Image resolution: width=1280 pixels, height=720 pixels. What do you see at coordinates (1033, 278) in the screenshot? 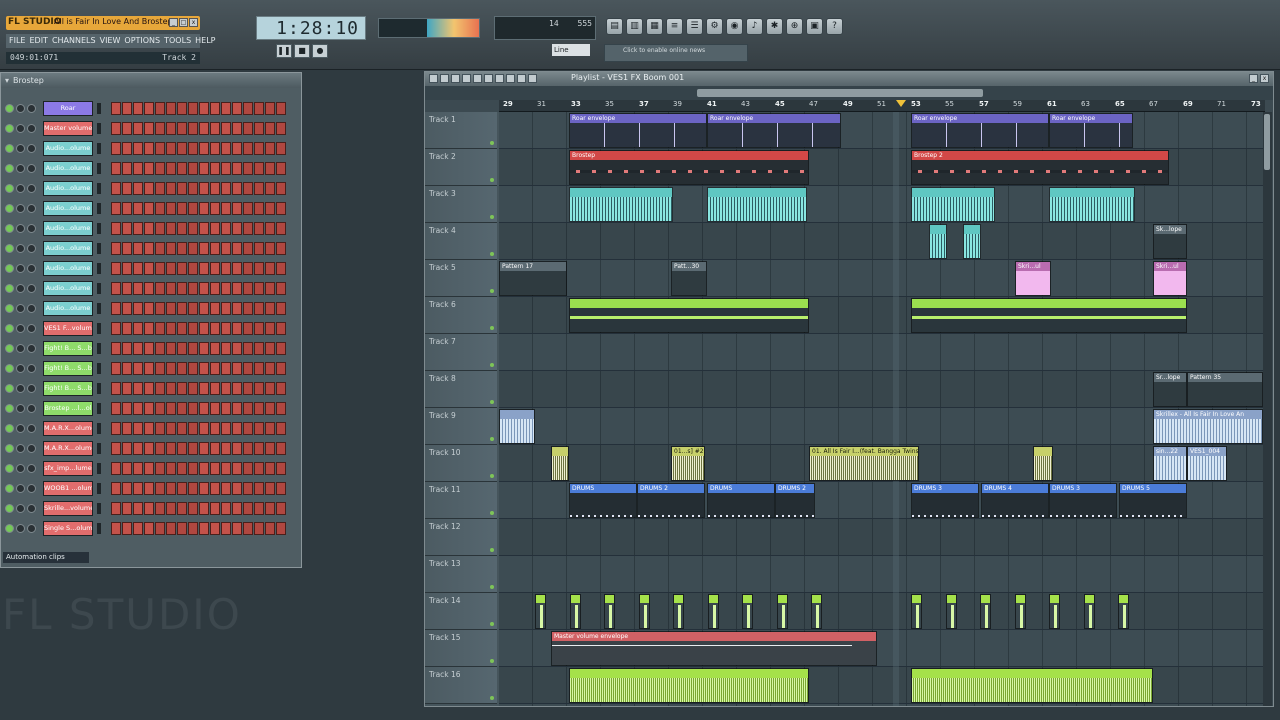
I see `playlist-clip: Skri...ul` at bounding box center [1033, 278].